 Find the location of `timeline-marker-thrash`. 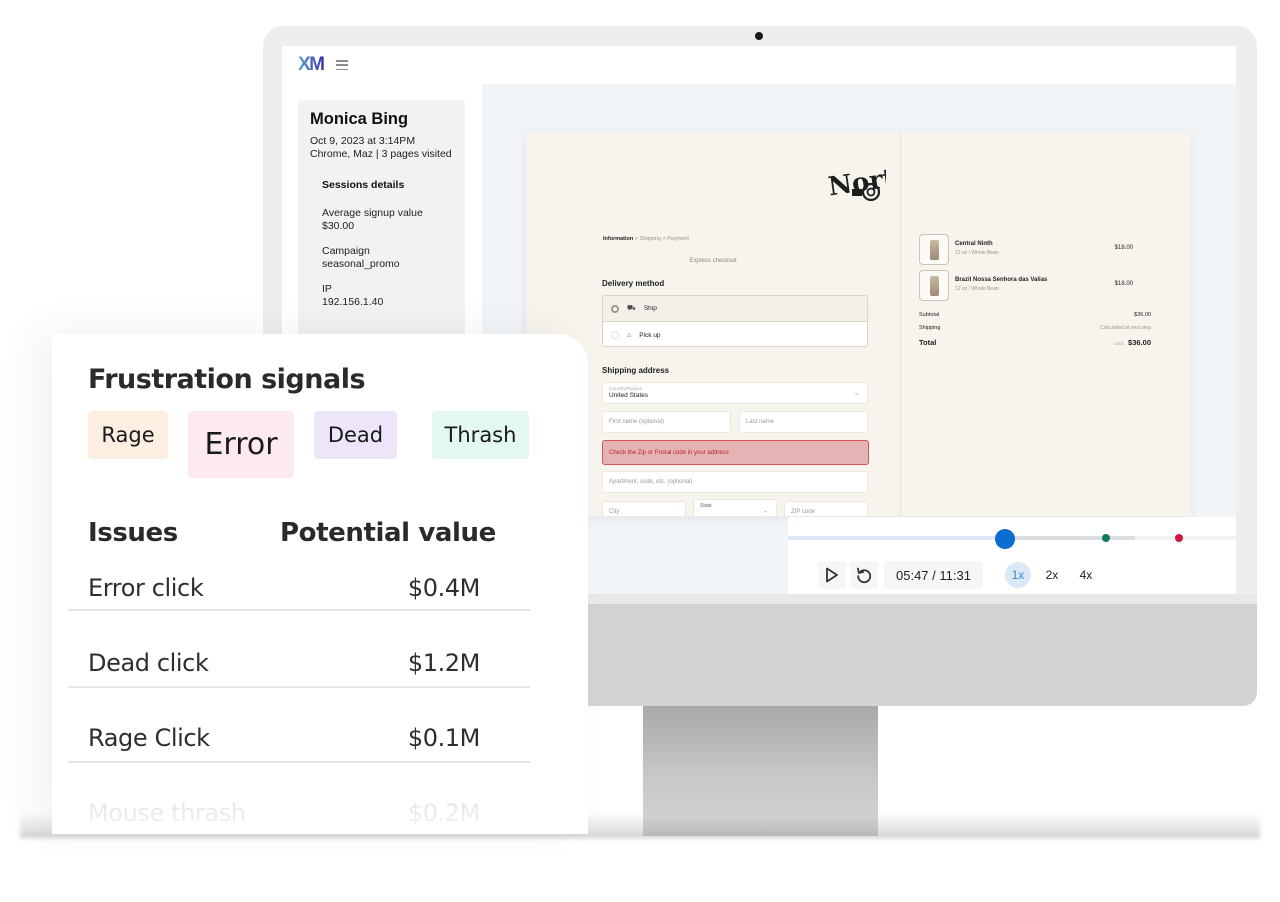

timeline-marker-thrash is located at coordinates (1105, 538).